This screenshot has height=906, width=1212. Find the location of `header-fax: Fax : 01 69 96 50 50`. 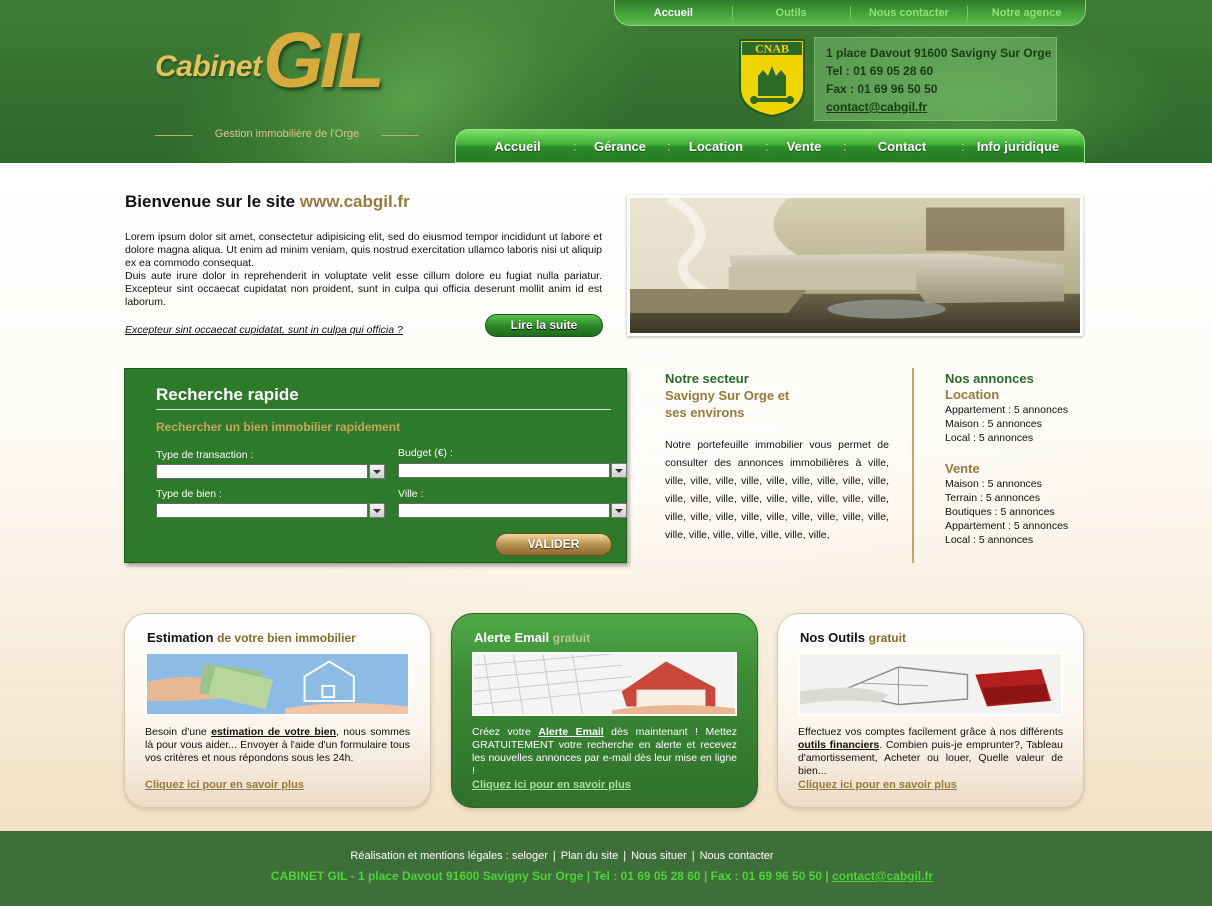

header-fax: Fax : 01 69 96 50 50 is located at coordinates (882, 89).